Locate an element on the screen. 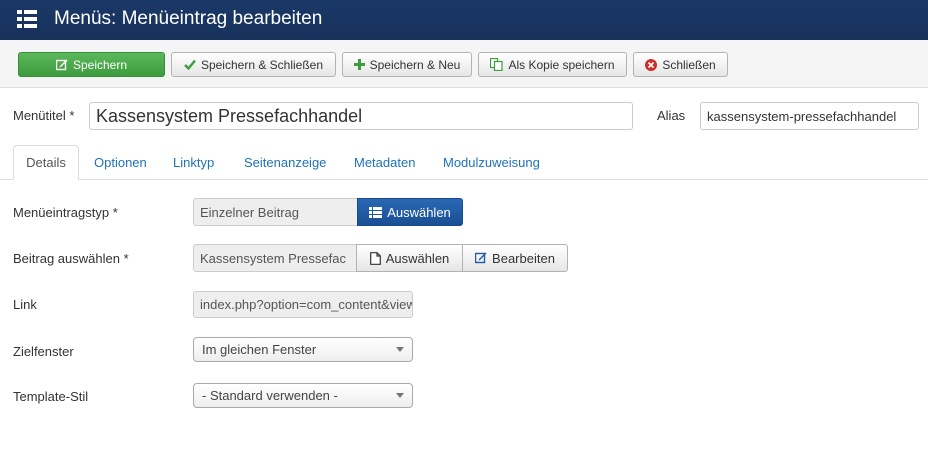 The height and width of the screenshot is (468, 928). save-copy-button: Als Kopie speichern is located at coordinates (552, 64).